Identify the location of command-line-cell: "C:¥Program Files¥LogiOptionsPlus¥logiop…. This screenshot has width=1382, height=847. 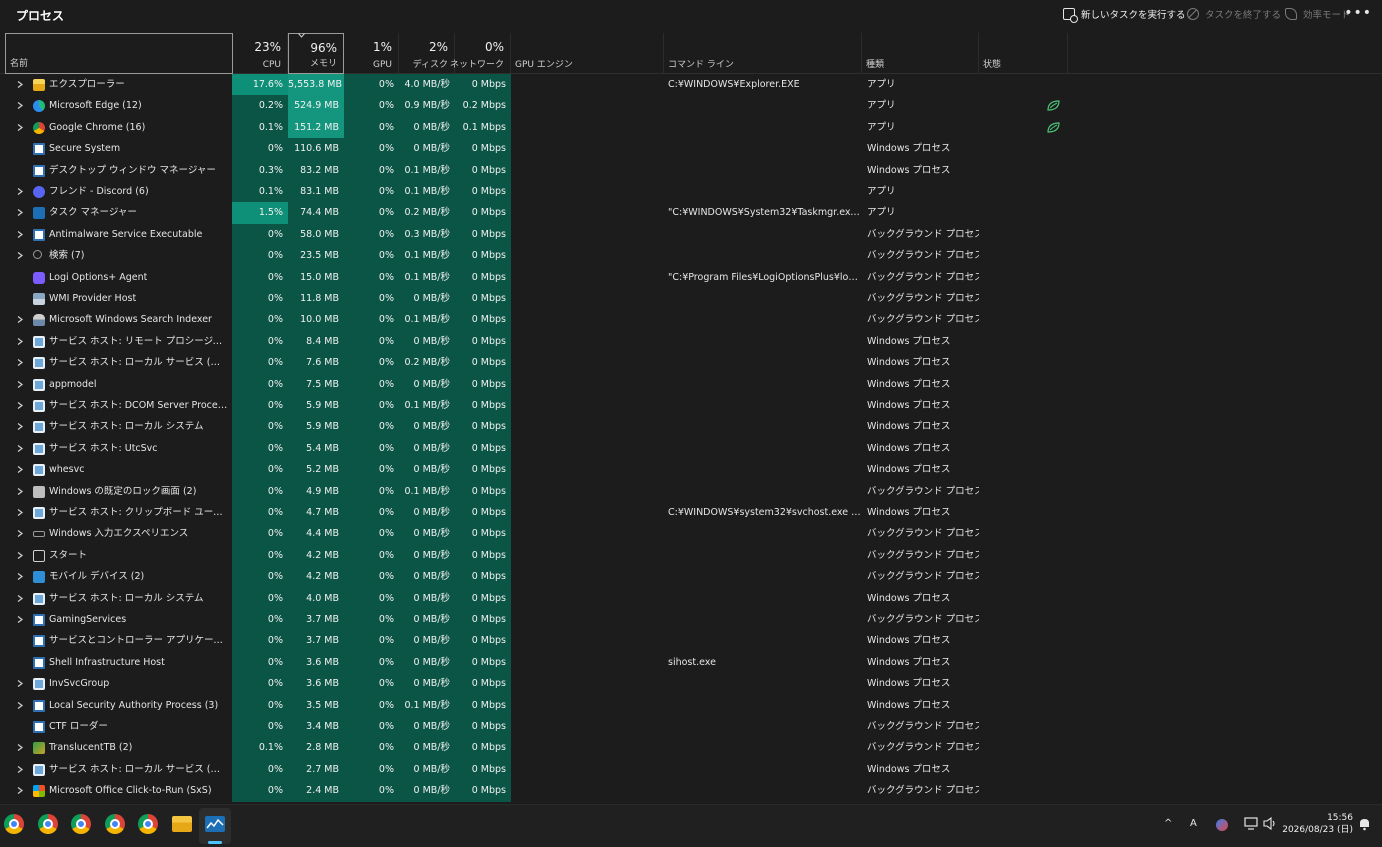
(765, 277).